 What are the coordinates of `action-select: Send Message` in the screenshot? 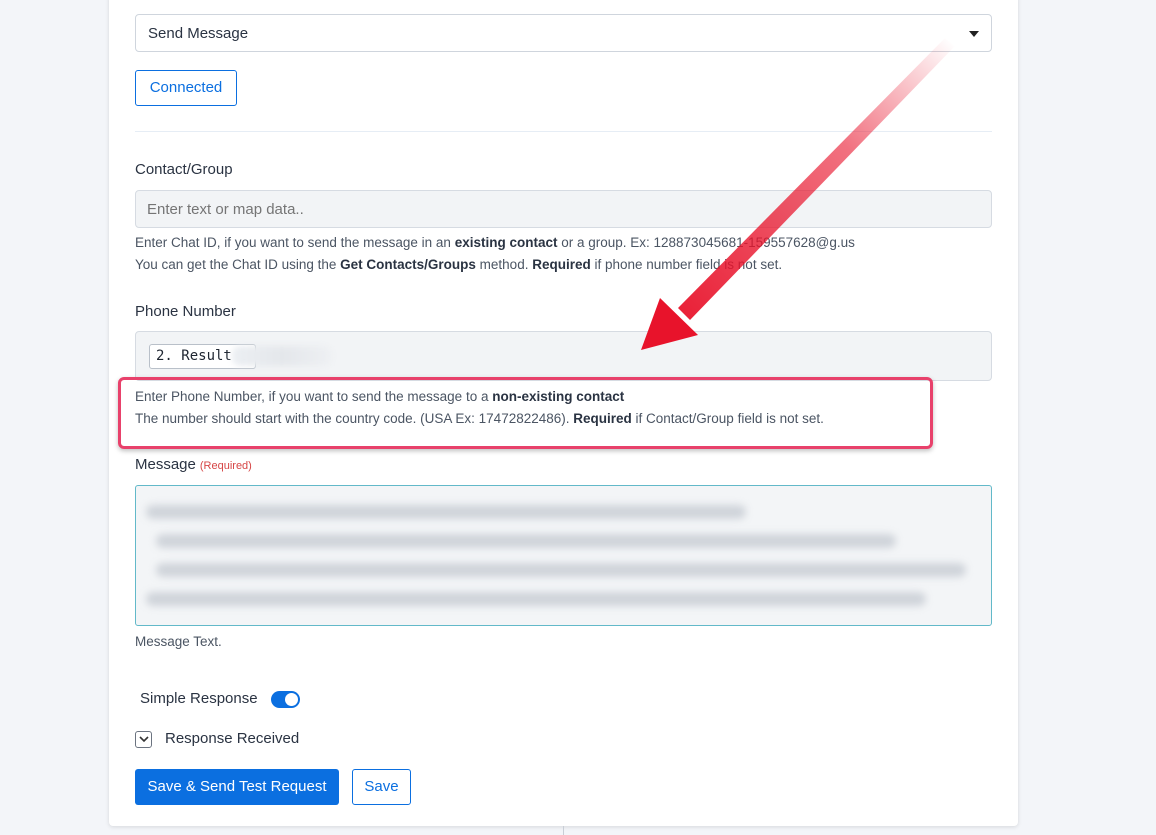 It's located at (563, 33).